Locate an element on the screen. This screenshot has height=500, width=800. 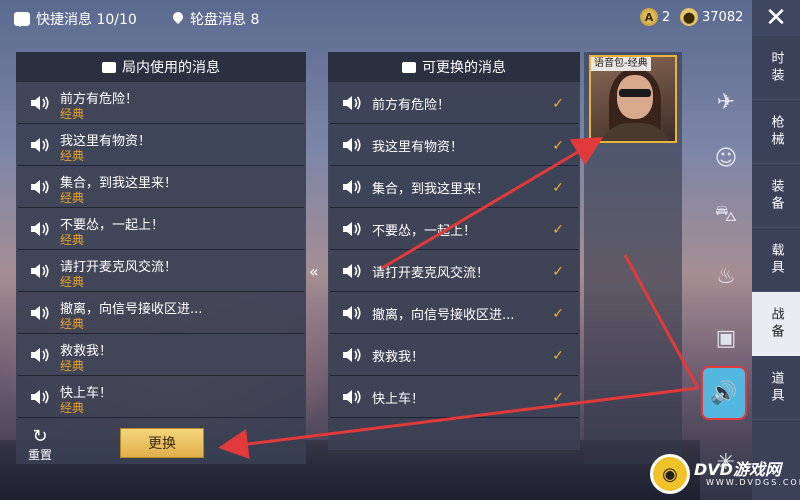
message-text: 请打开麦克风交流！ is located at coordinates (431, 273).